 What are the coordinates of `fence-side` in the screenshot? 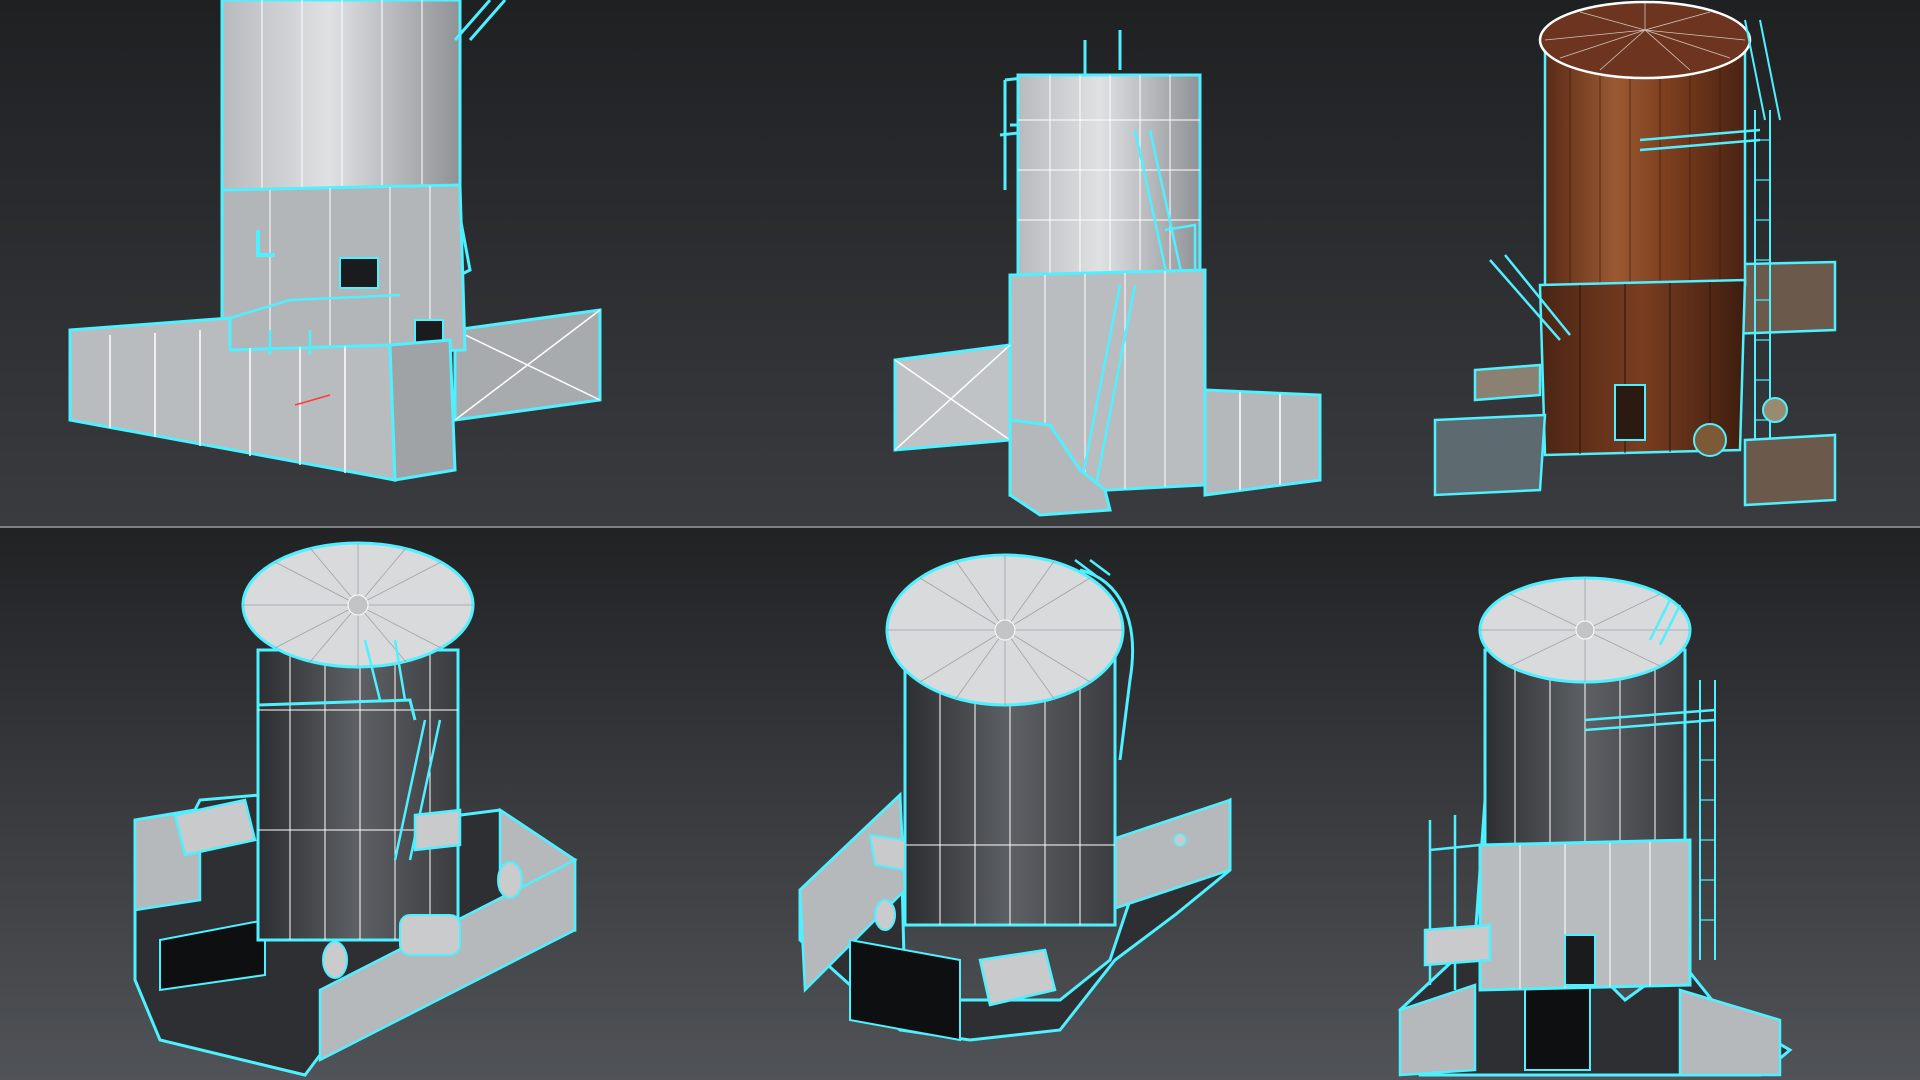 It's located at (422, 410).